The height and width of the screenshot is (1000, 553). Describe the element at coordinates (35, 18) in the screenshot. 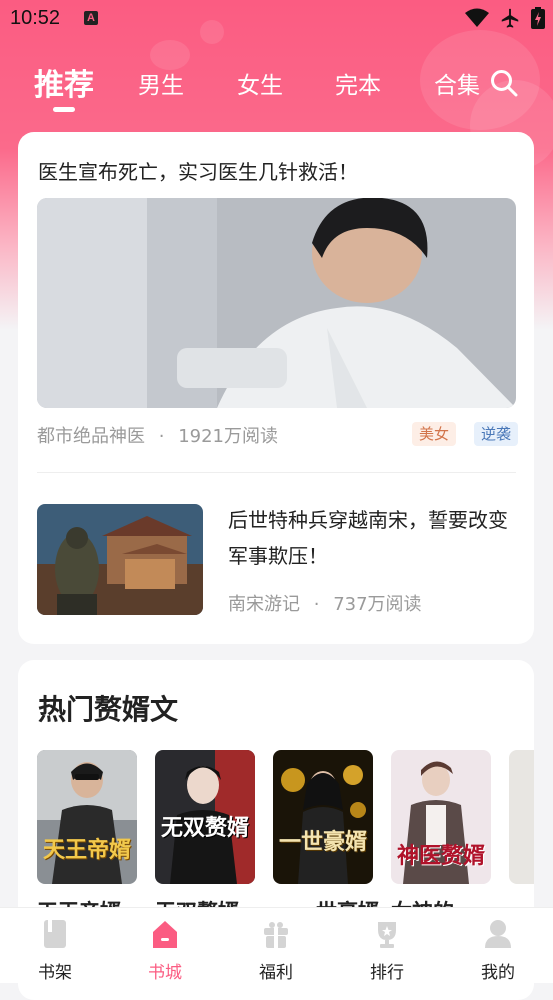

I see `status-time: 10:52` at that location.